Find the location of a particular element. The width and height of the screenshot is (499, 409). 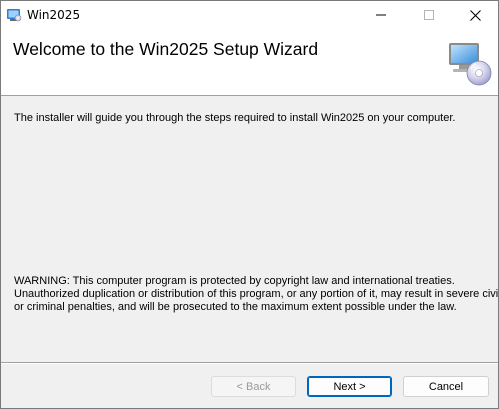

window-title: Win2025 is located at coordinates (54, 15).